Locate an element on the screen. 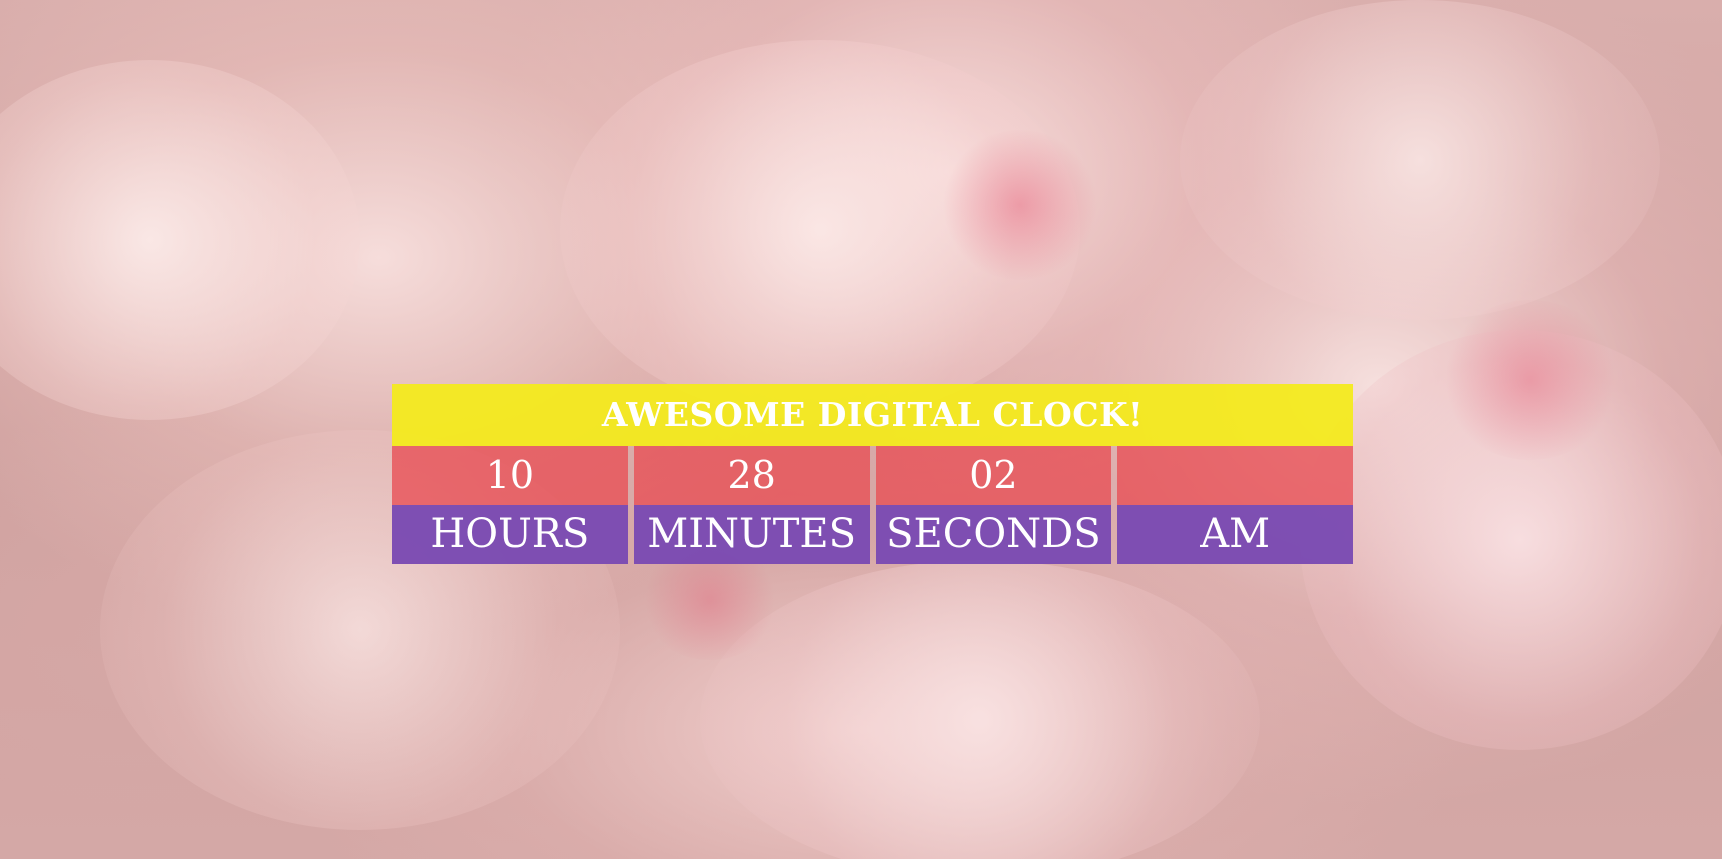 This screenshot has height=859, width=1722. seconds-label: SECONDS is located at coordinates (993, 534).